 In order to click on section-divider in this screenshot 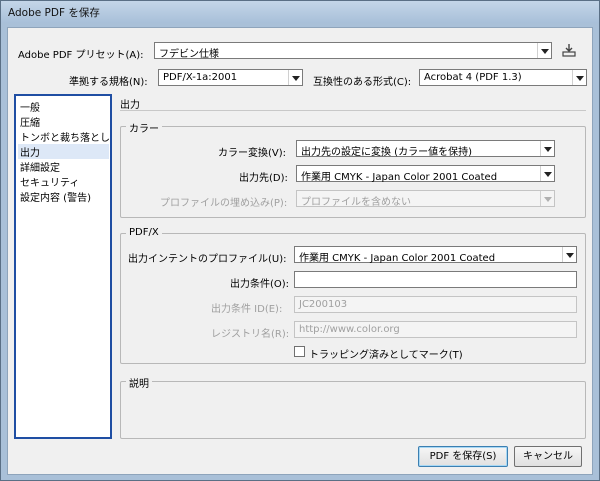, I will do `click(353, 110)`.